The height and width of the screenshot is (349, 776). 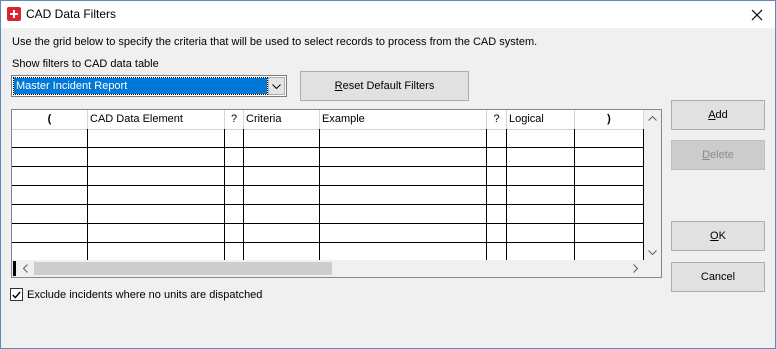 I want to click on text-caret, so click(x=14, y=268).